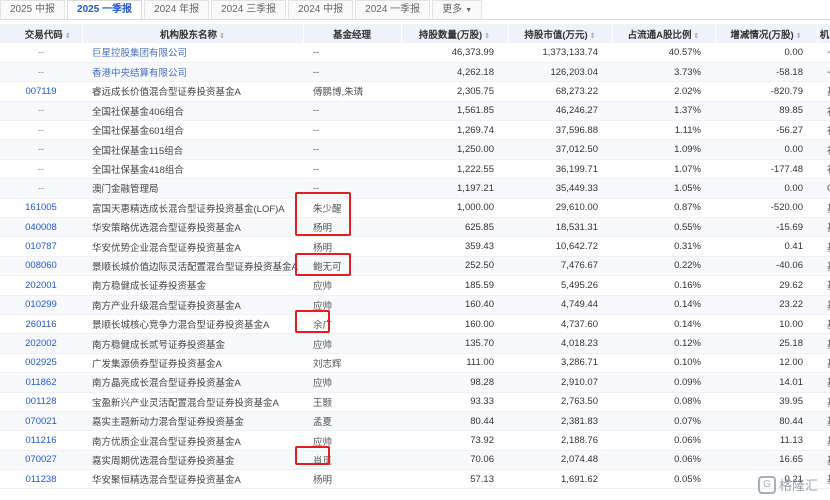 This screenshot has width=830, height=500. I want to click on cell-name: 南方优质企业混合型证券投资基金A, so click(192, 440).